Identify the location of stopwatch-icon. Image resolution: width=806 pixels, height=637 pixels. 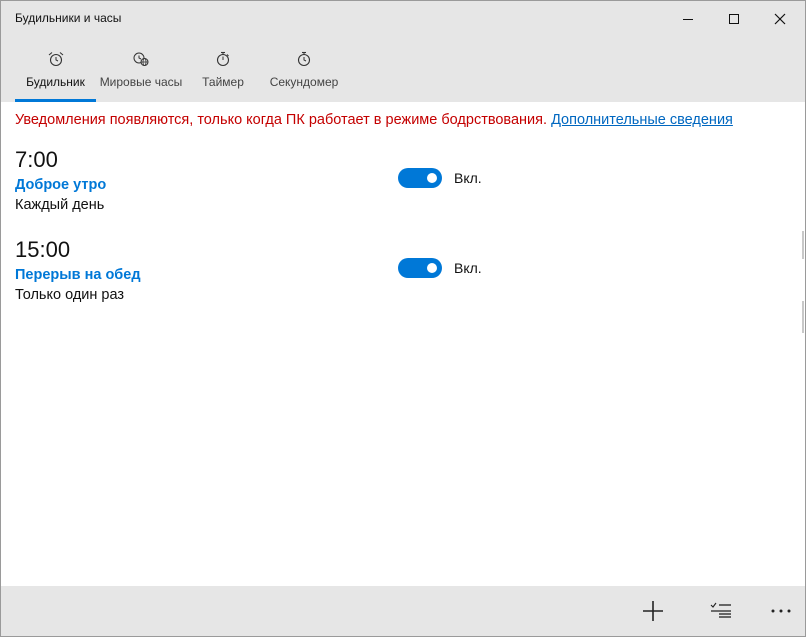
(304, 59).